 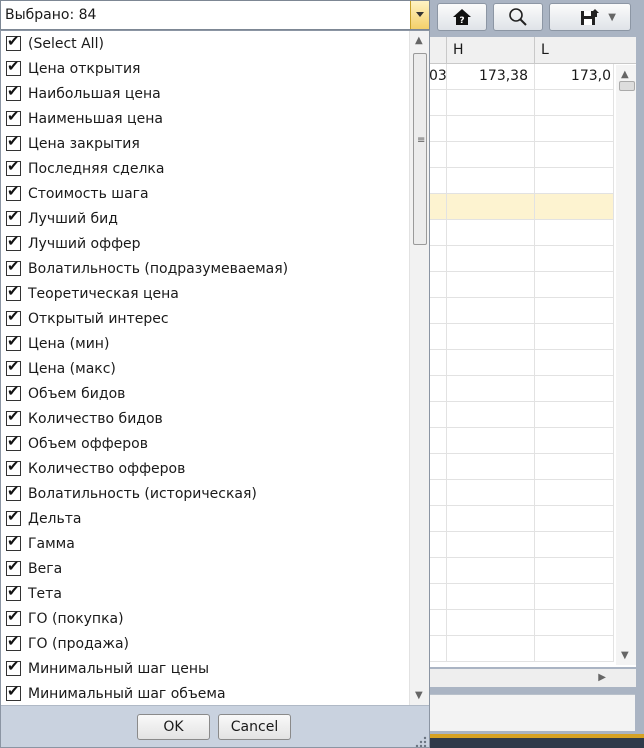 I want to click on search-button, so click(x=518, y=17).